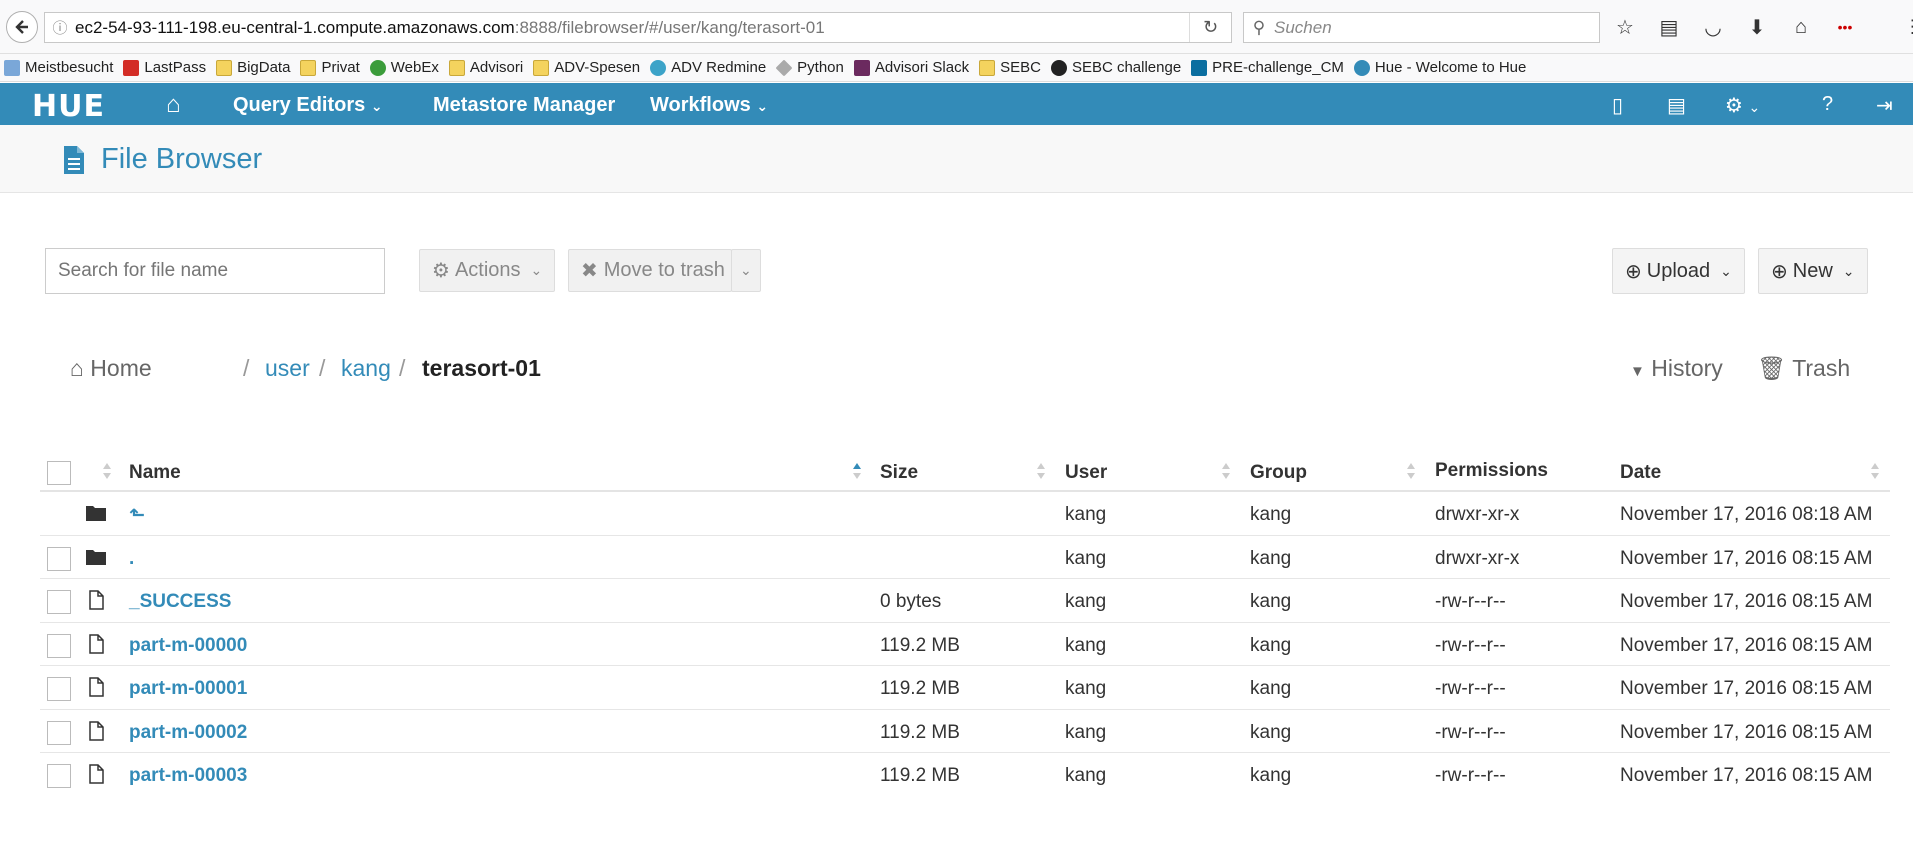 The height and width of the screenshot is (868, 1913). What do you see at coordinates (1470, 732) in the screenshot?
I see `cell-permissions: -rw-r--r--` at bounding box center [1470, 732].